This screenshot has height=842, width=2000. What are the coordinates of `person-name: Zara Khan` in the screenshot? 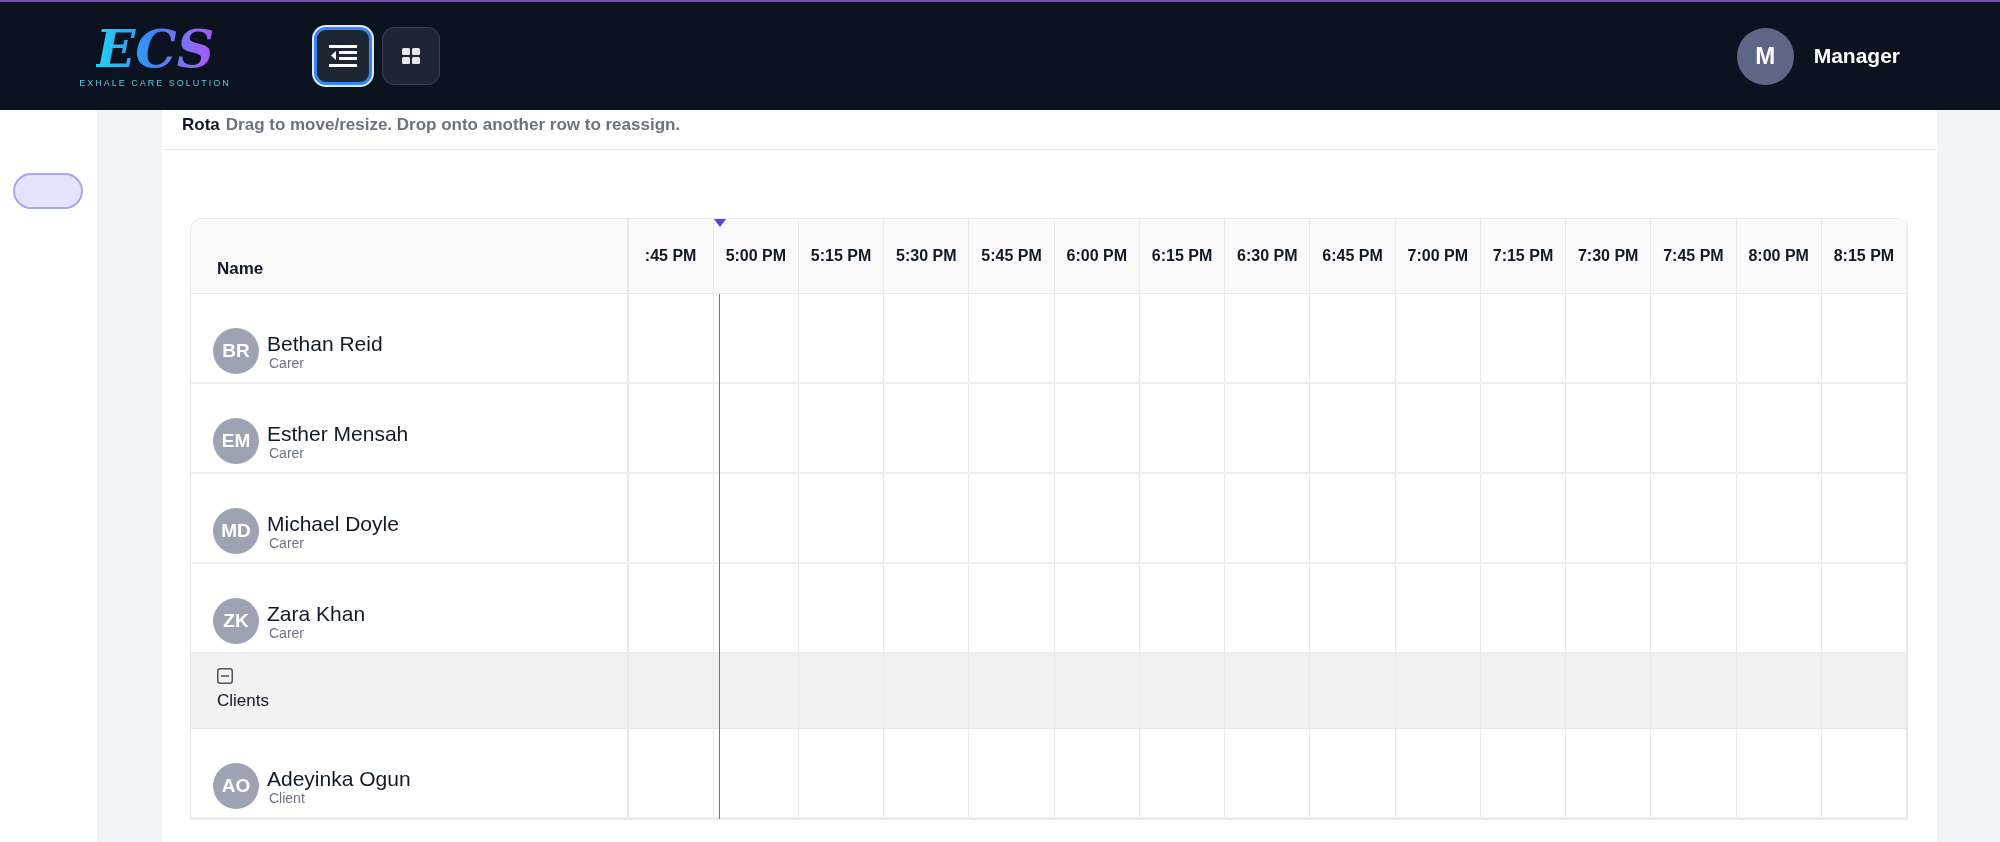 It's located at (316, 614).